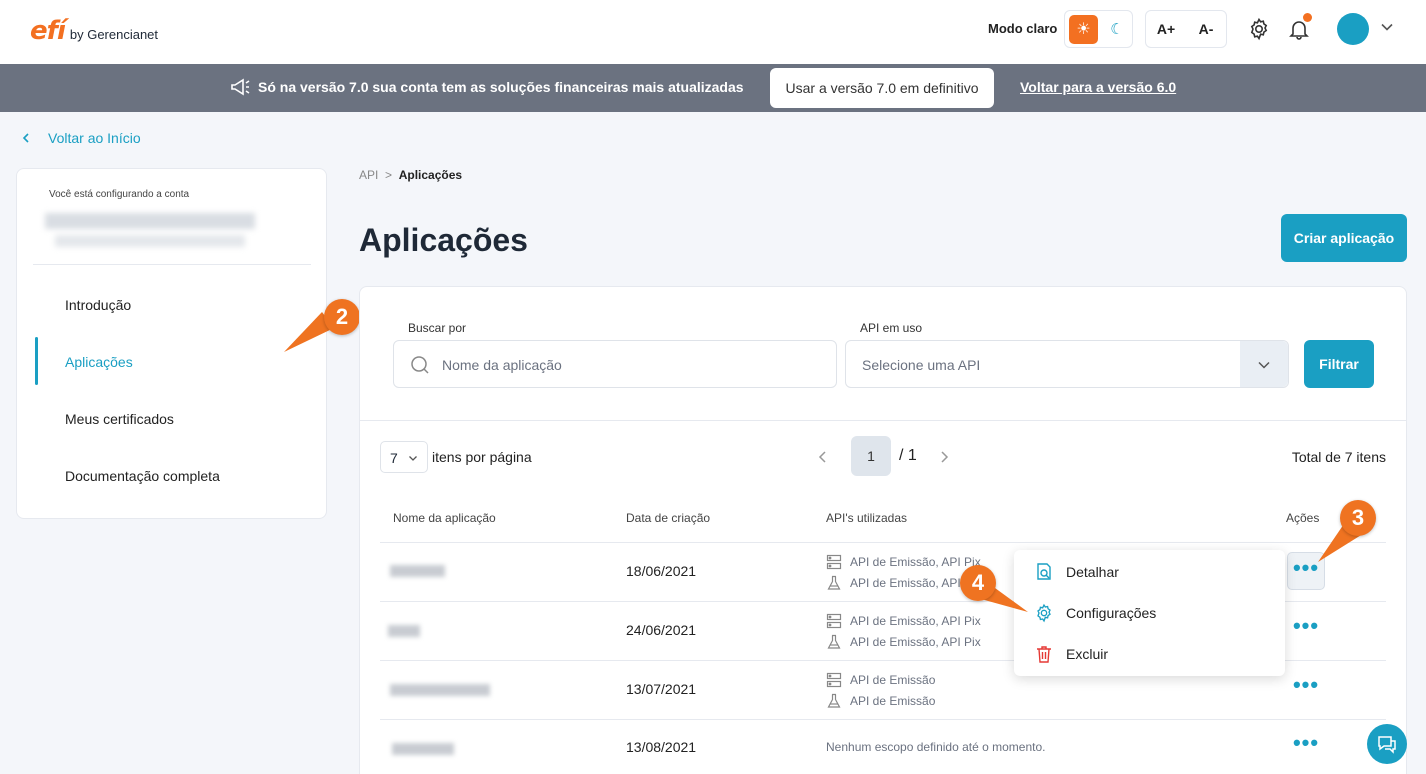 The image size is (1426, 774). I want to click on search-icon, so click(420, 365).